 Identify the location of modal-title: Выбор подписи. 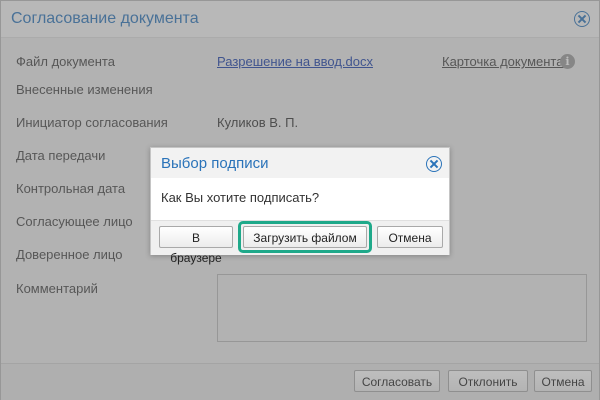
(215, 163).